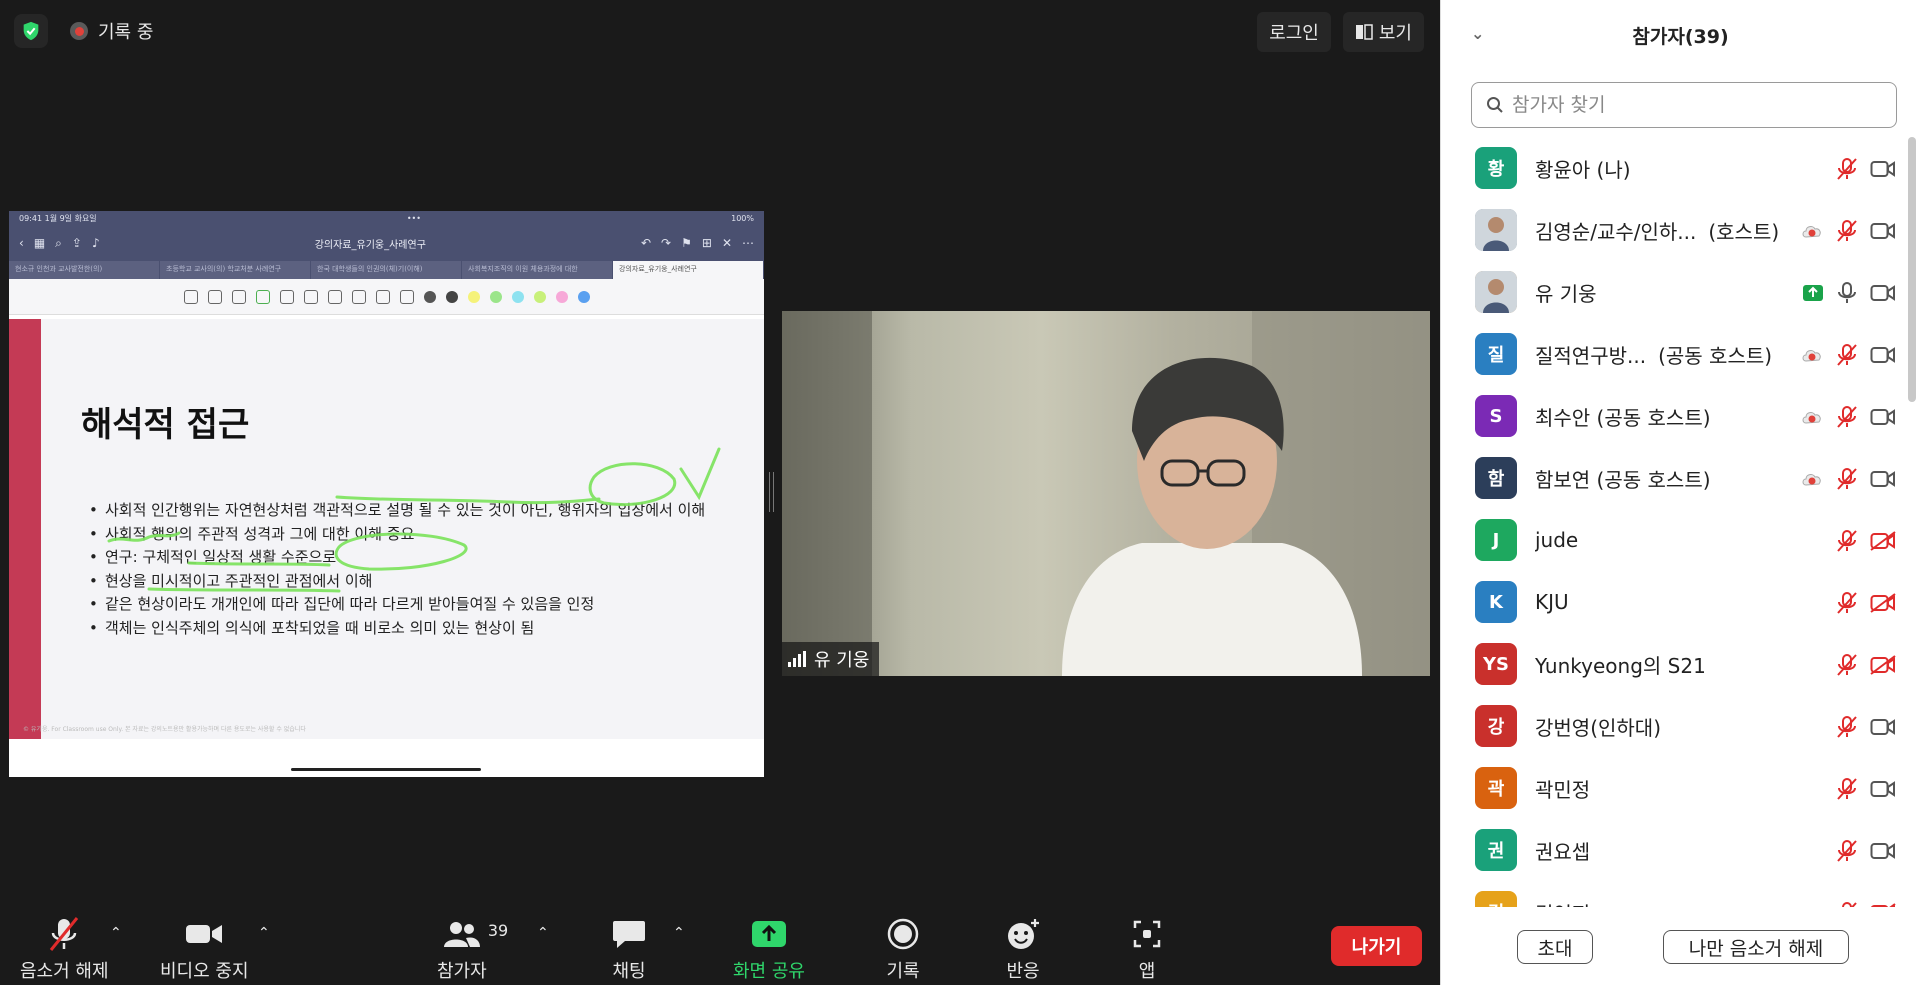 The height and width of the screenshot is (985, 1920). Describe the element at coordinates (31, 31) in the screenshot. I see `security-shield-icon` at that location.